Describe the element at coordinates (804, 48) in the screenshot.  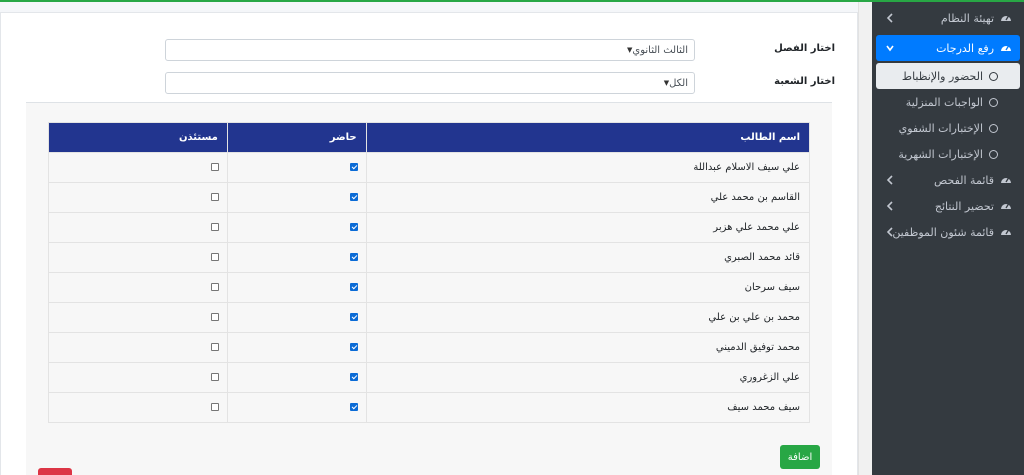
I see `class-label: اختار الفصل` at that location.